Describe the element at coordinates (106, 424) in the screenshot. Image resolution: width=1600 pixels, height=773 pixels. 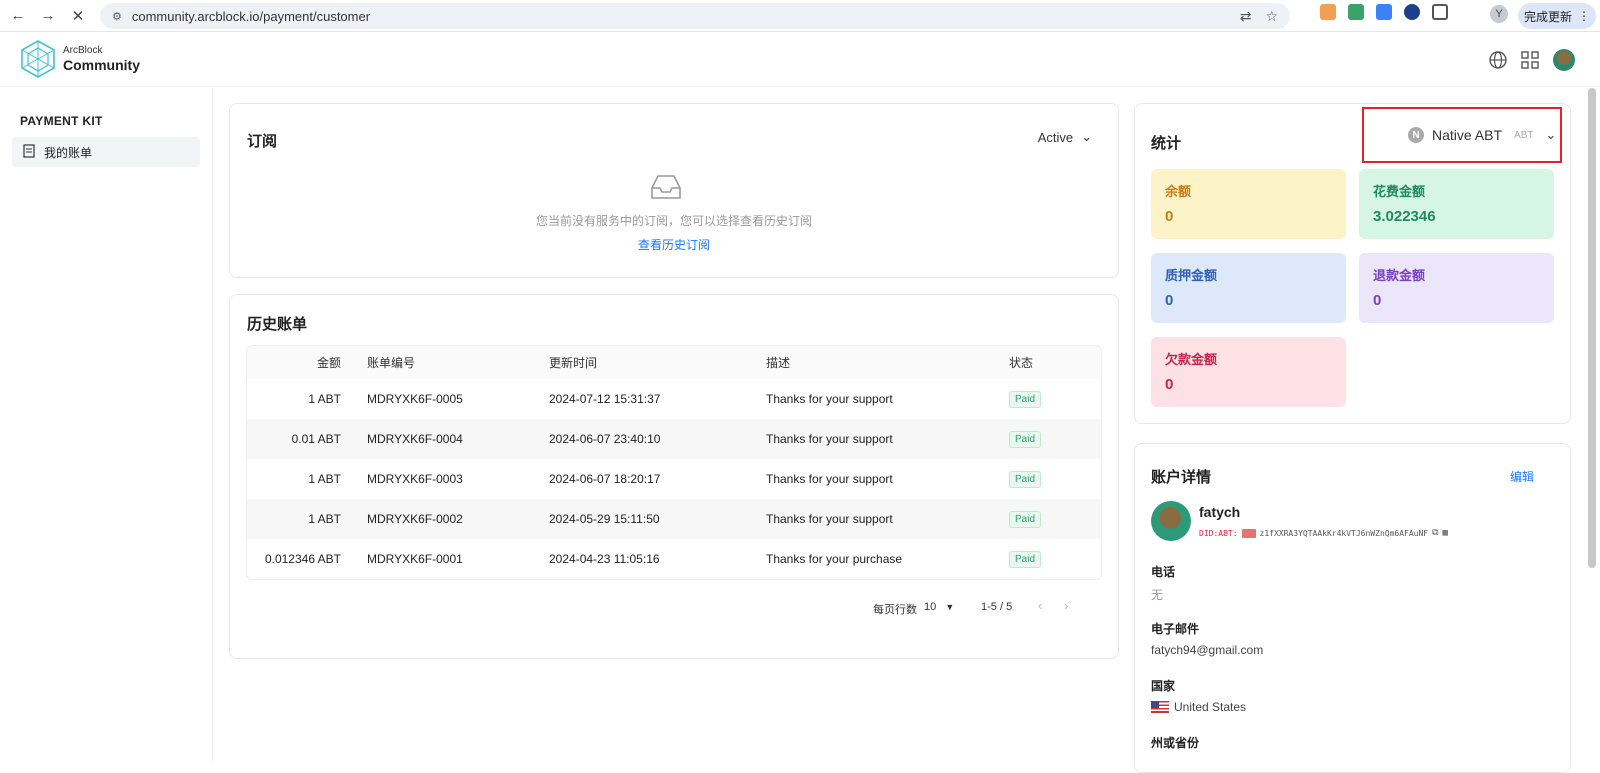
I see `sidebar: PAYMENT KIT 我的账单` at that location.